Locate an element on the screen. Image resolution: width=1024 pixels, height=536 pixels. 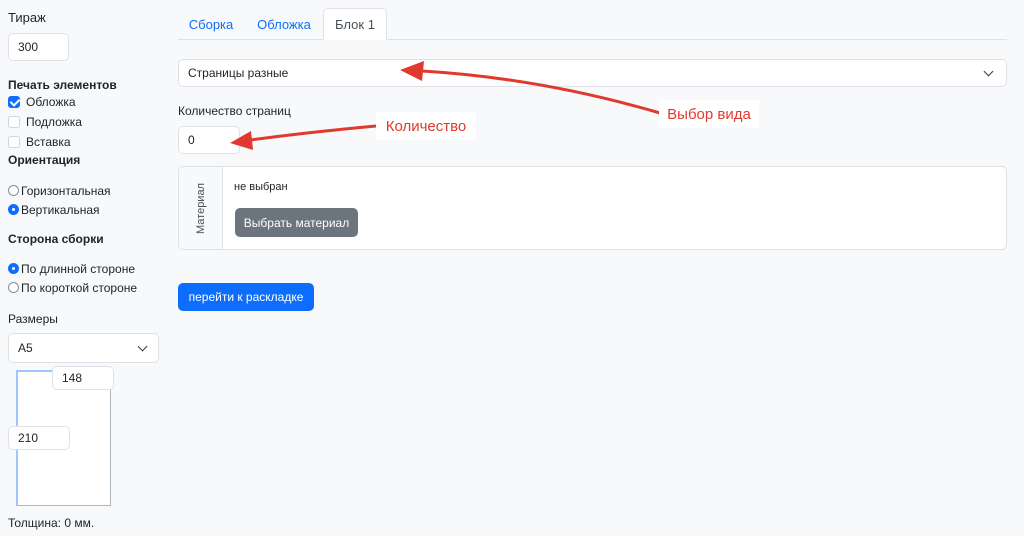
select-type-arrow-head is located at coordinates (412, 71).